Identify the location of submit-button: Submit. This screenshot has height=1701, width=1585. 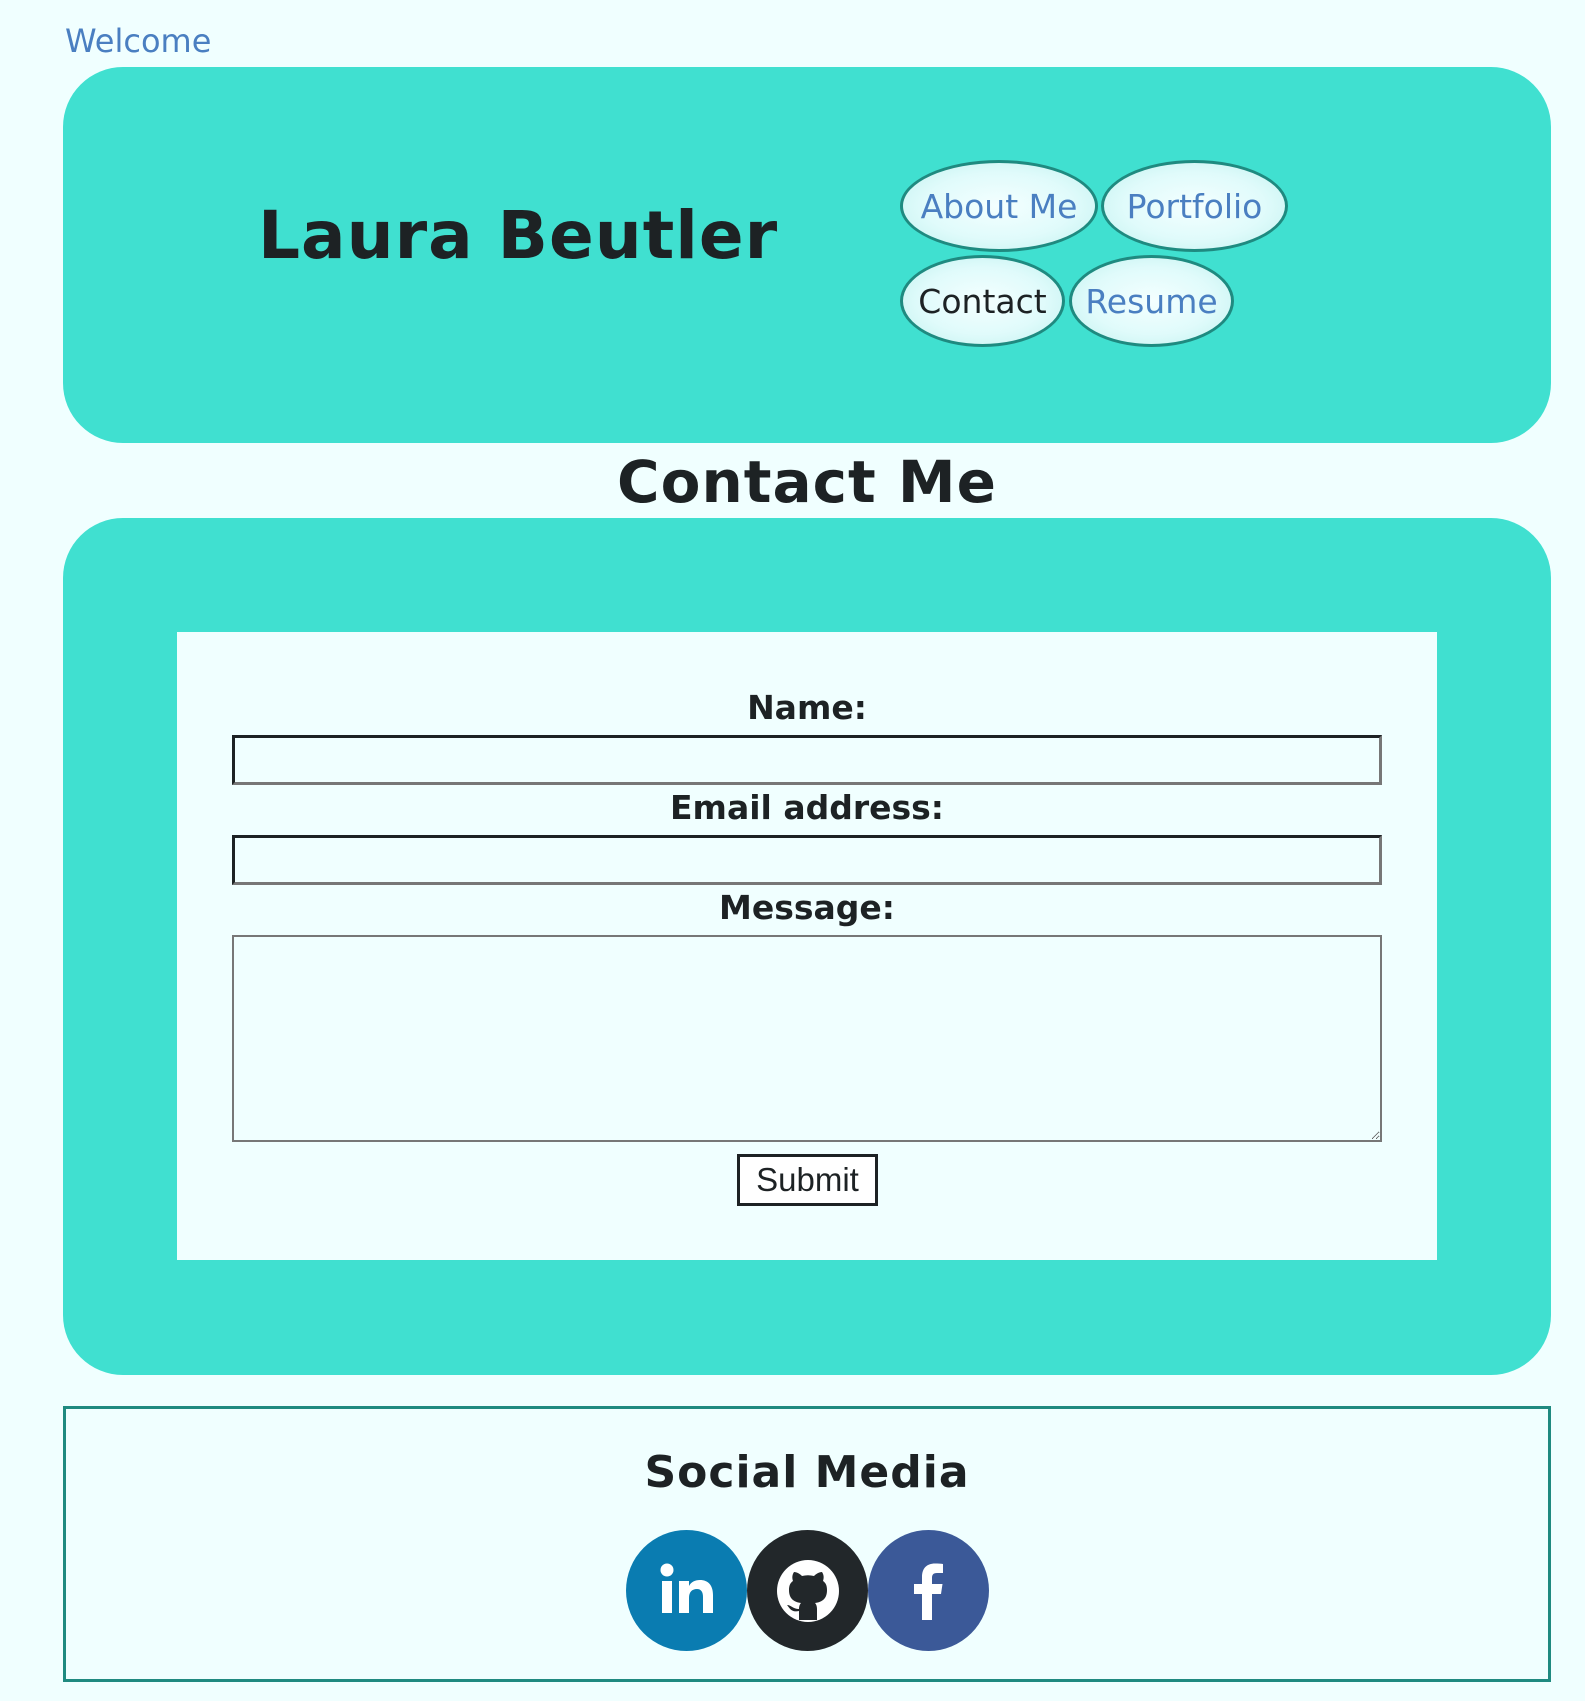
(807, 1180).